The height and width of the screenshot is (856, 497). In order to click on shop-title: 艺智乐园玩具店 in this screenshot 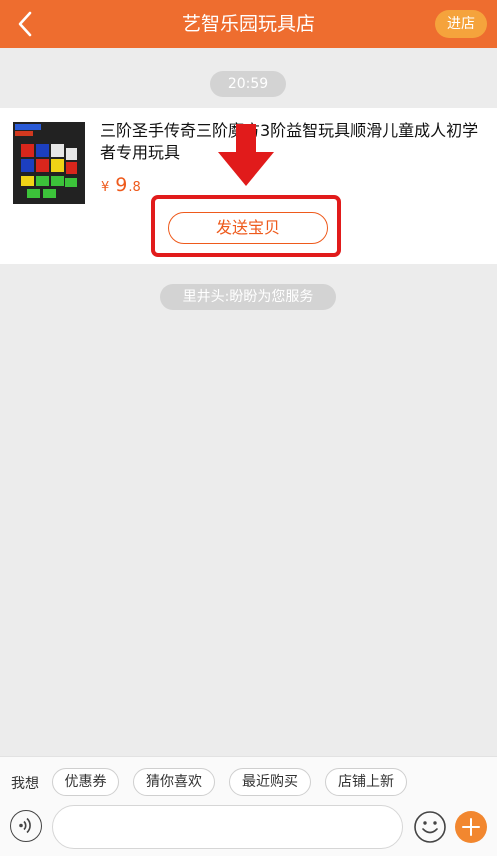, I will do `click(248, 24)`.